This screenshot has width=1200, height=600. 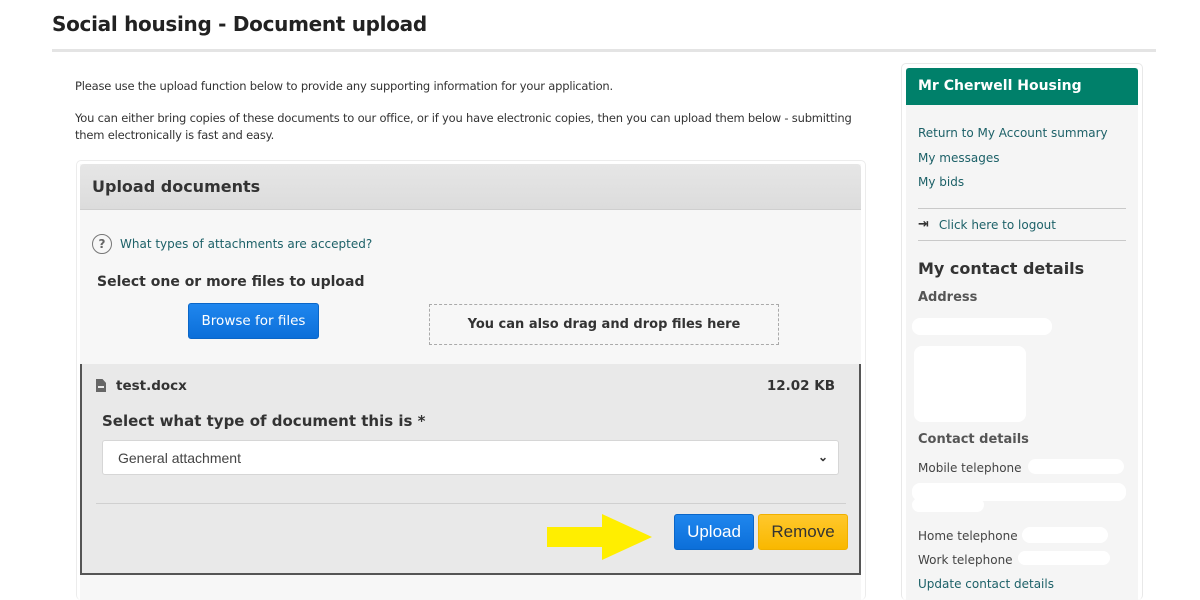 I want to click on document-type-label: Select what type of document this is *, so click(x=264, y=421).